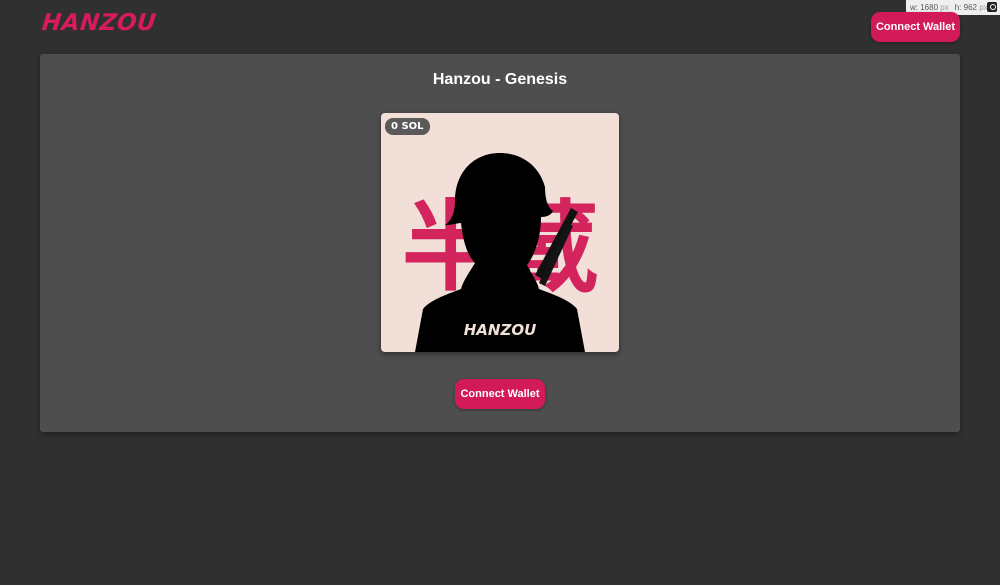 The image size is (1000, 585). I want to click on height-readout: h: 962 px, so click(971, 7).